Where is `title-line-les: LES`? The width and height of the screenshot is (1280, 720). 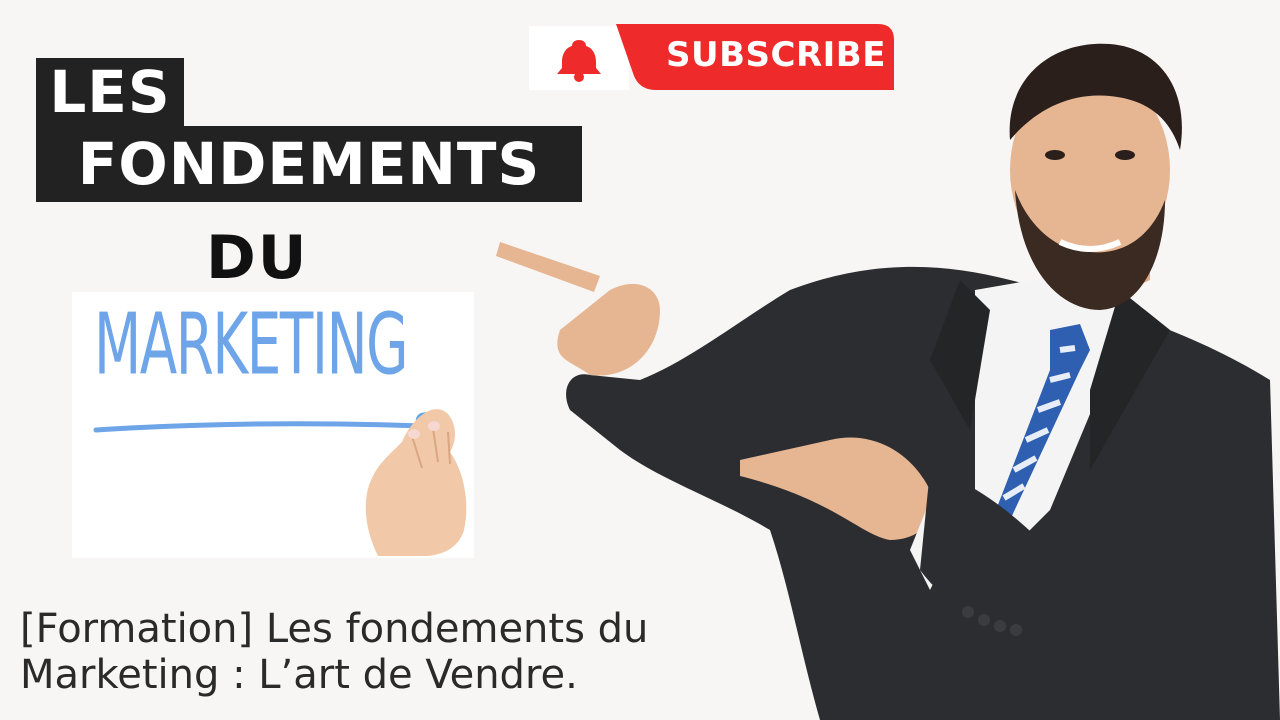
title-line-les: LES is located at coordinates (110, 92).